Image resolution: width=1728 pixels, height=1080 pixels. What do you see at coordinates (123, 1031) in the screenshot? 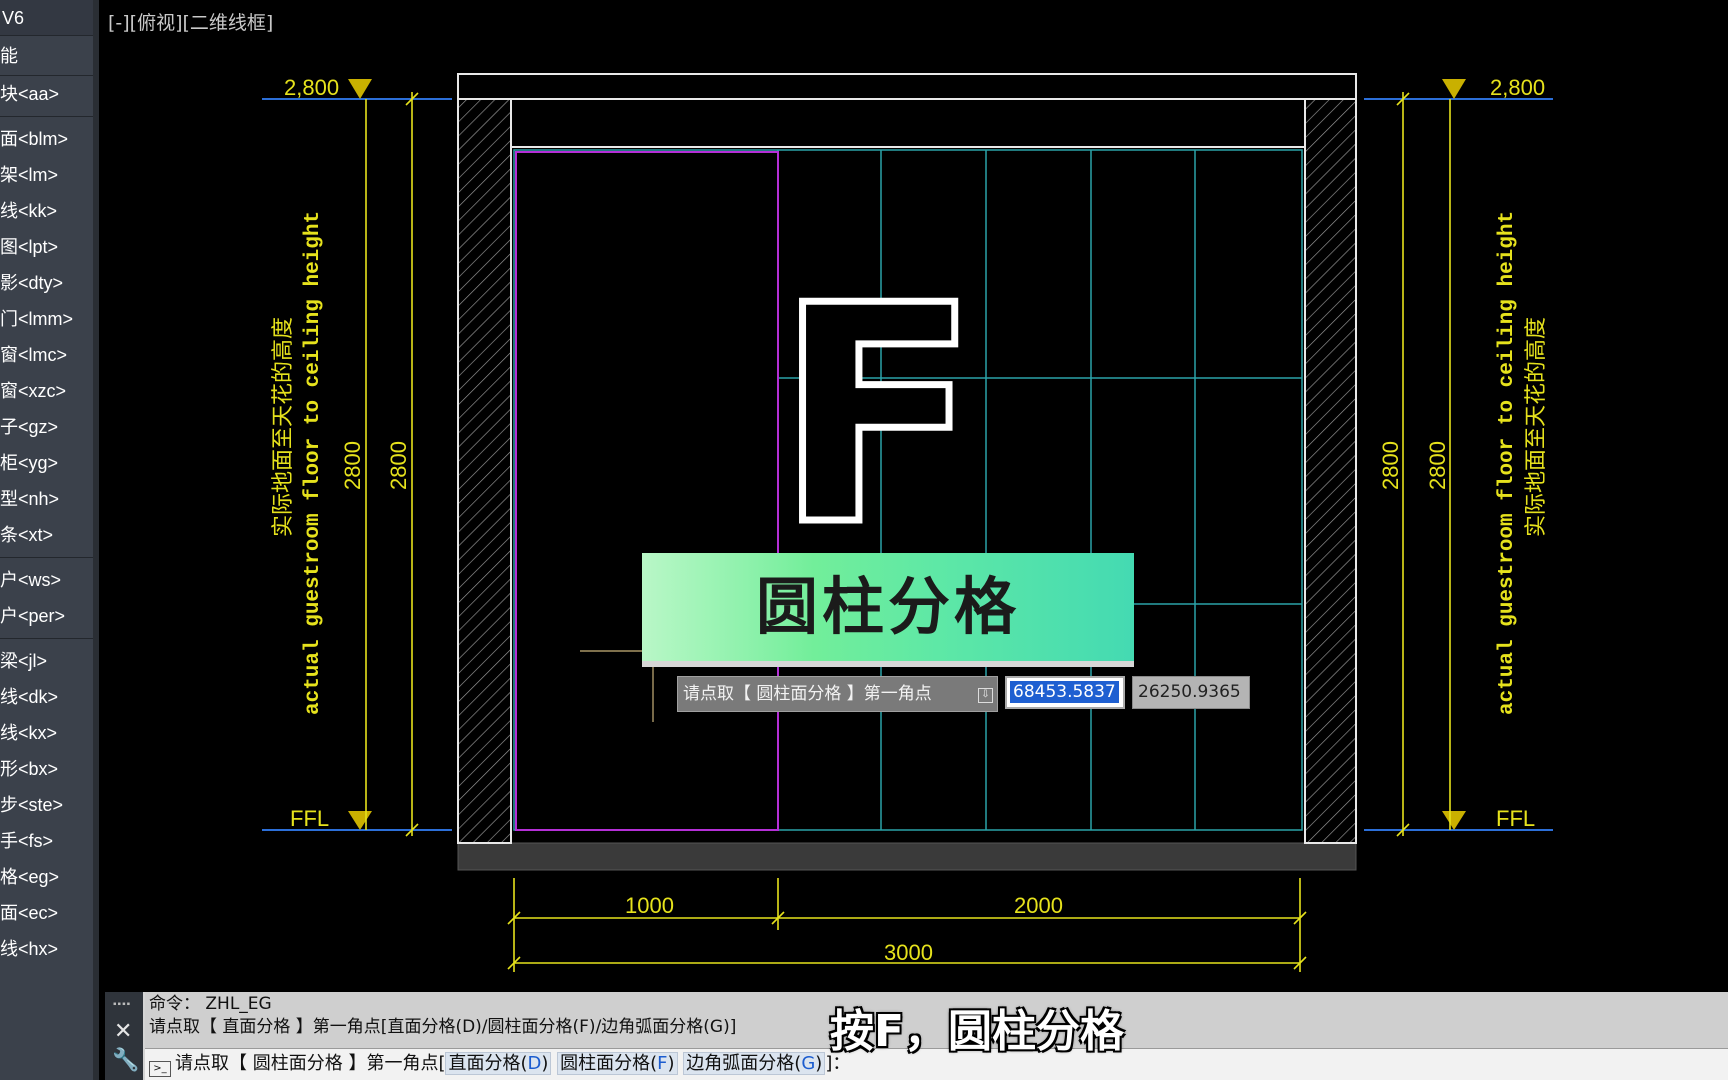
I see `close-icon: ✕` at bounding box center [123, 1031].